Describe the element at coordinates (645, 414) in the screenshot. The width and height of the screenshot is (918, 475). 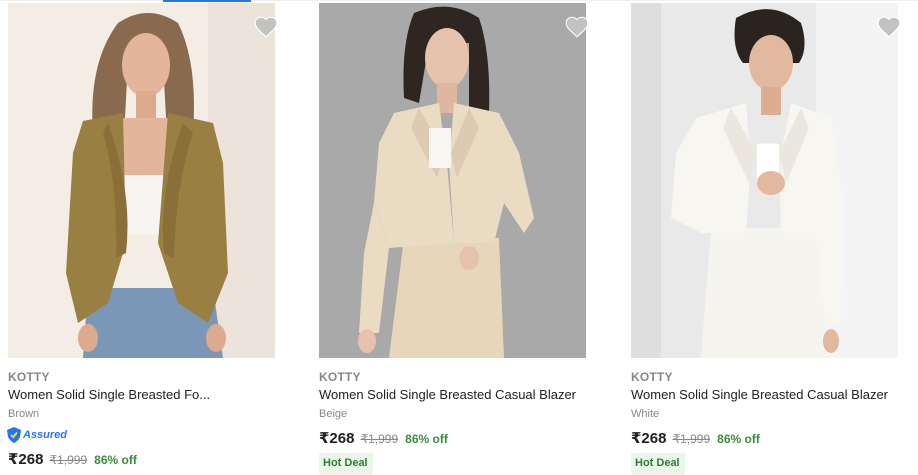
I see `product-color: White` at that location.